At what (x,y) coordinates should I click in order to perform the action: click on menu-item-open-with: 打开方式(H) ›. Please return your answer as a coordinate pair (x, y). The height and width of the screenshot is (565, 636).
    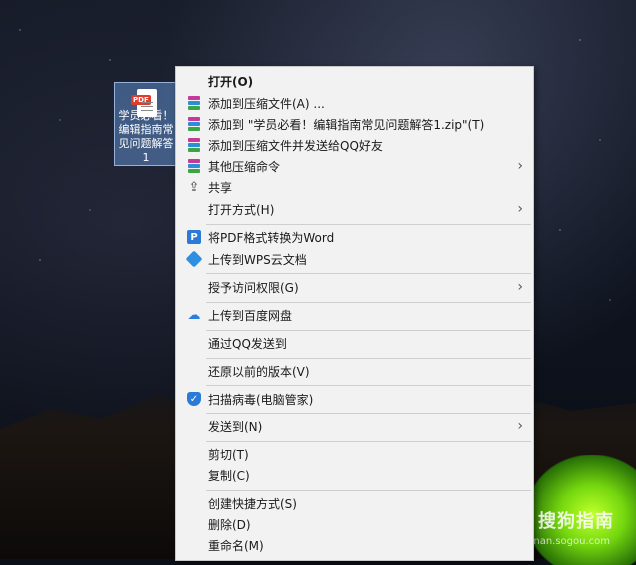
    Looking at the image, I should click on (354, 209).